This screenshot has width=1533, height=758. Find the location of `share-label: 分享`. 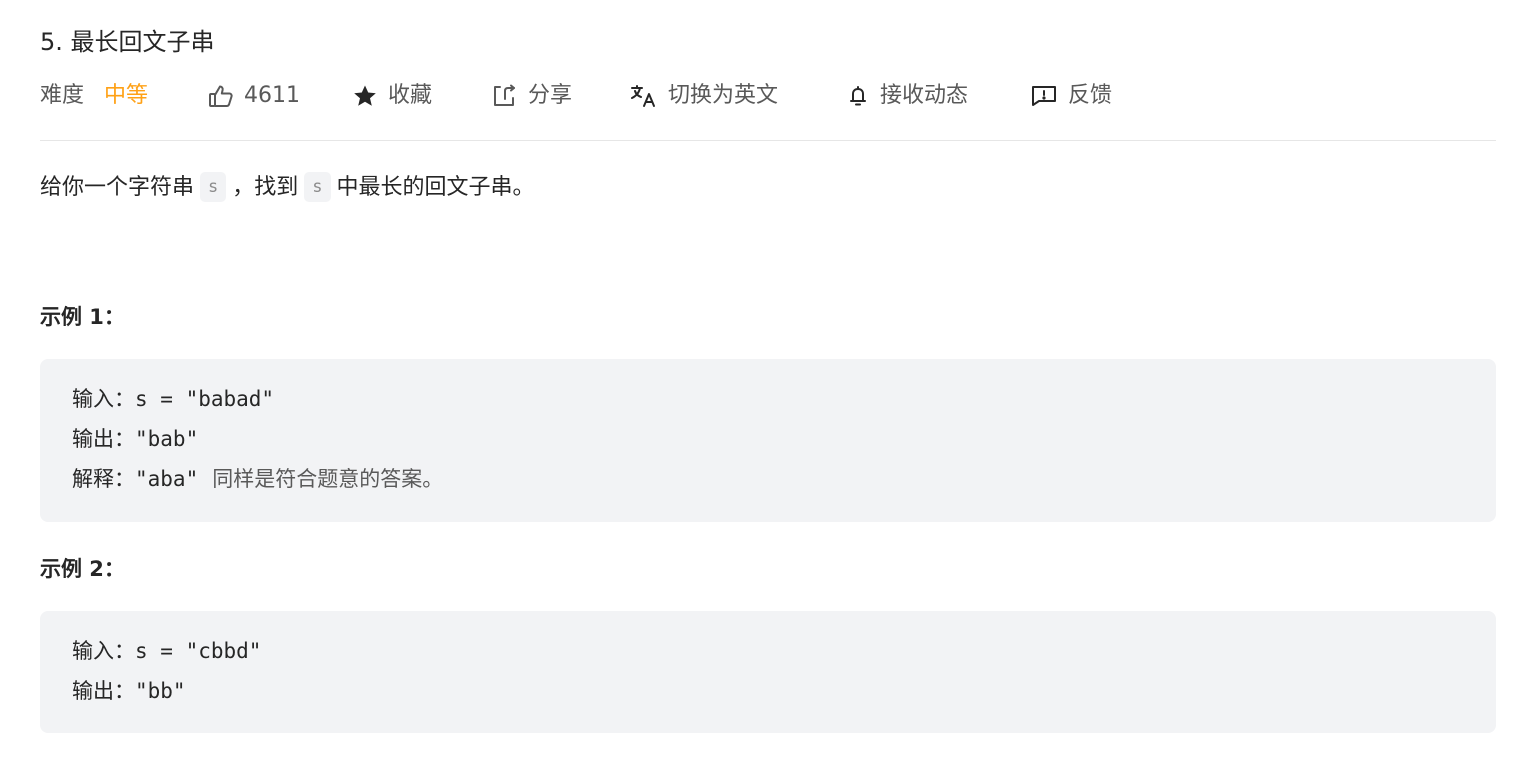

share-label: 分享 is located at coordinates (550, 95).